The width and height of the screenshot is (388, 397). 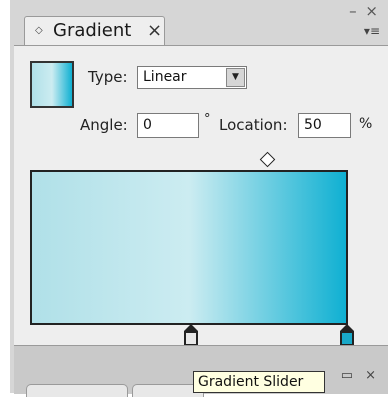 I want to click on gradient-swatch, so click(x=52, y=84).